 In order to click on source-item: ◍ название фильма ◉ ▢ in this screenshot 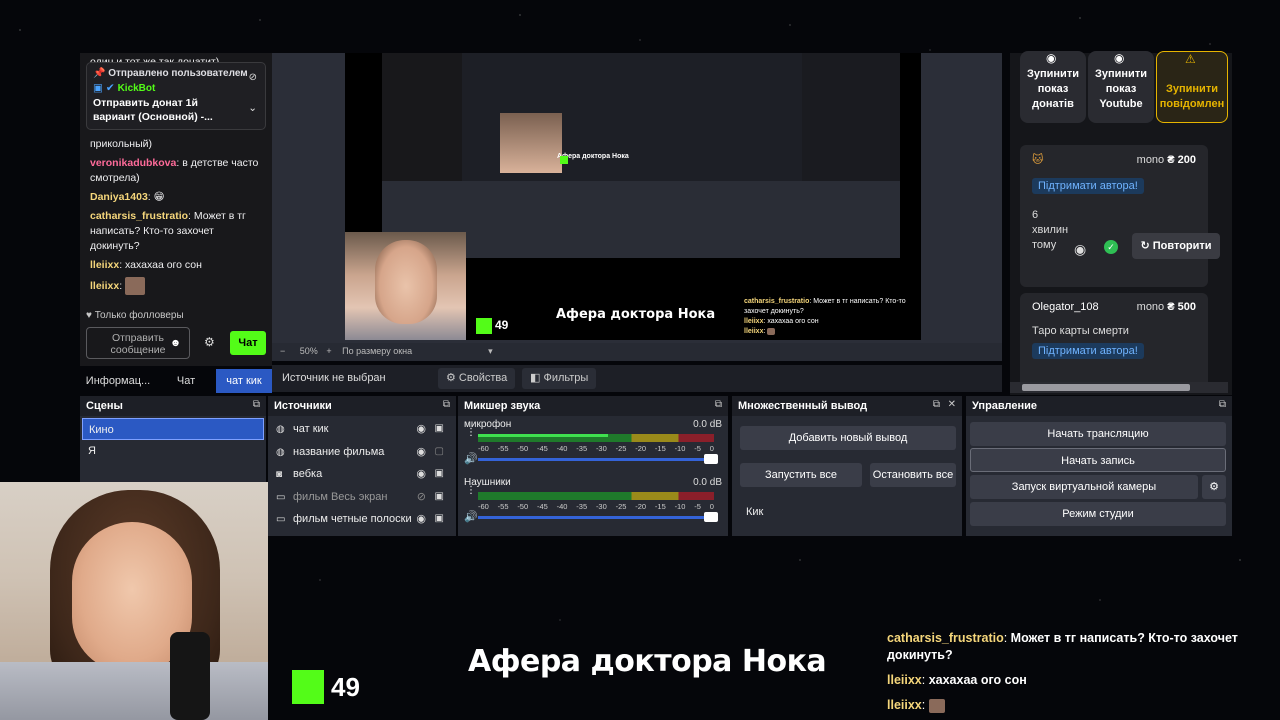, I will do `click(362, 452)`.